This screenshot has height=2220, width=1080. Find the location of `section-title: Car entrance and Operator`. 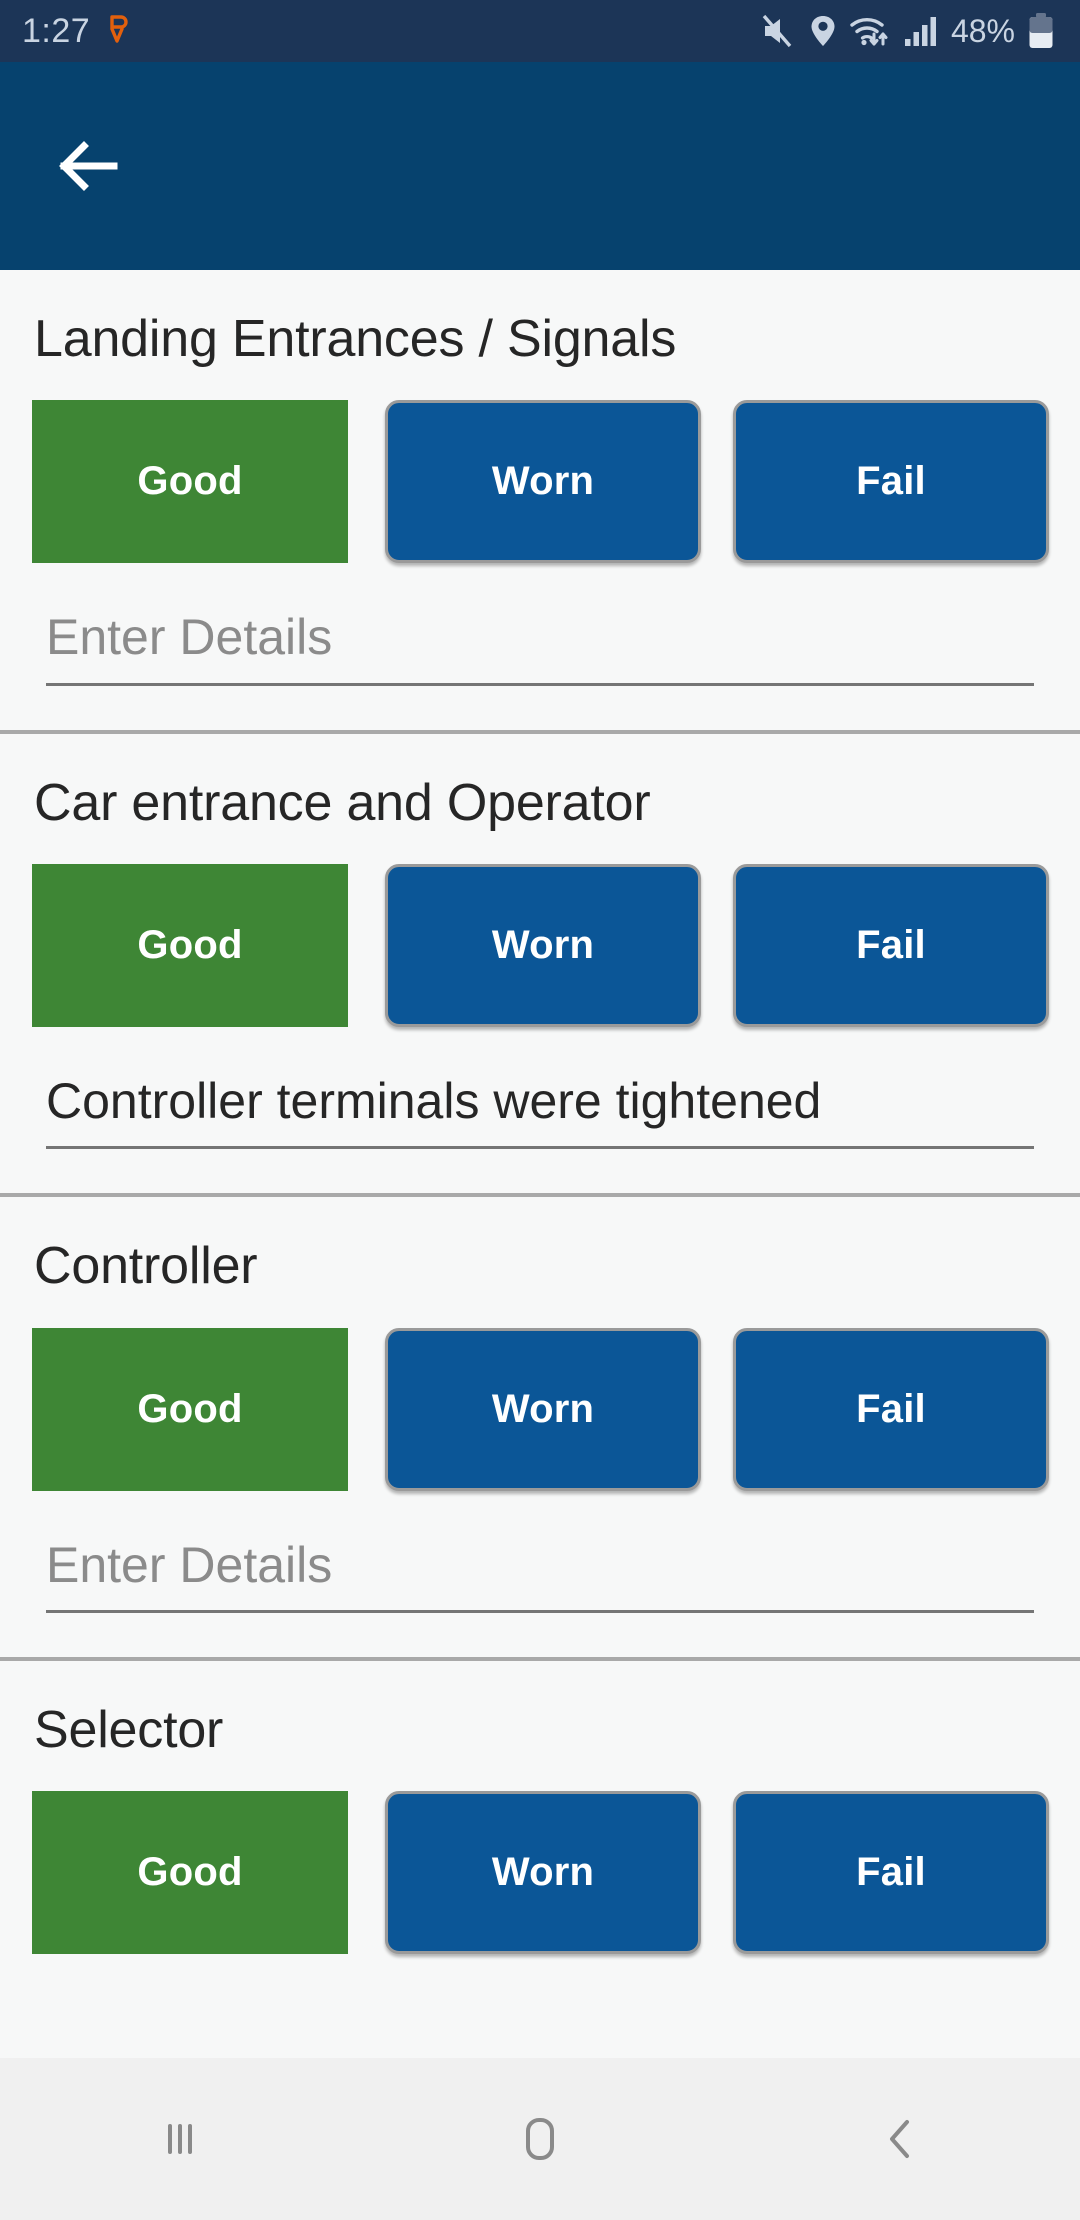

section-title: Car entrance and Operator is located at coordinates (342, 802).